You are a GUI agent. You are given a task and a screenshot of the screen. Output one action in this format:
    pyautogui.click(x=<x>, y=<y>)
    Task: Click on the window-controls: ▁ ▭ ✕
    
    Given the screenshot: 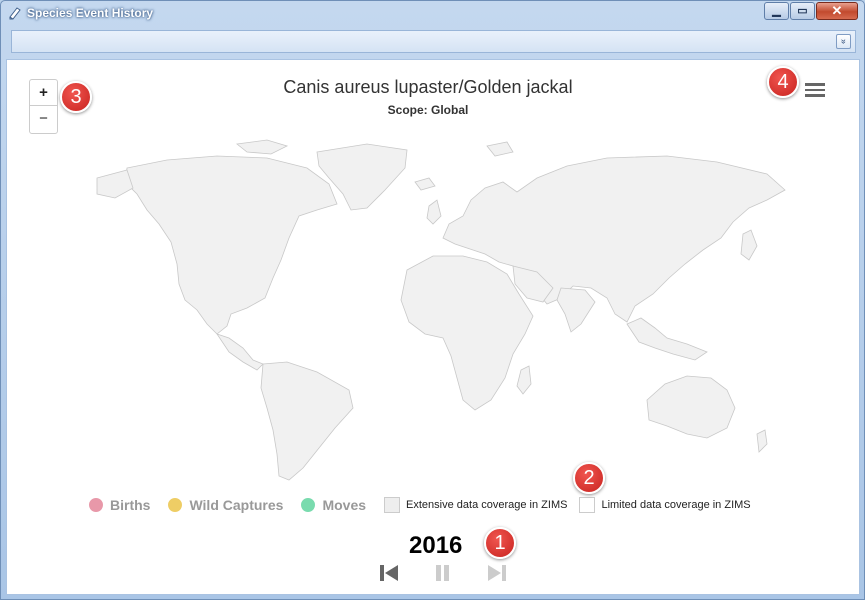 What is the action you would take?
    pyautogui.click(x=810, y=11)
    